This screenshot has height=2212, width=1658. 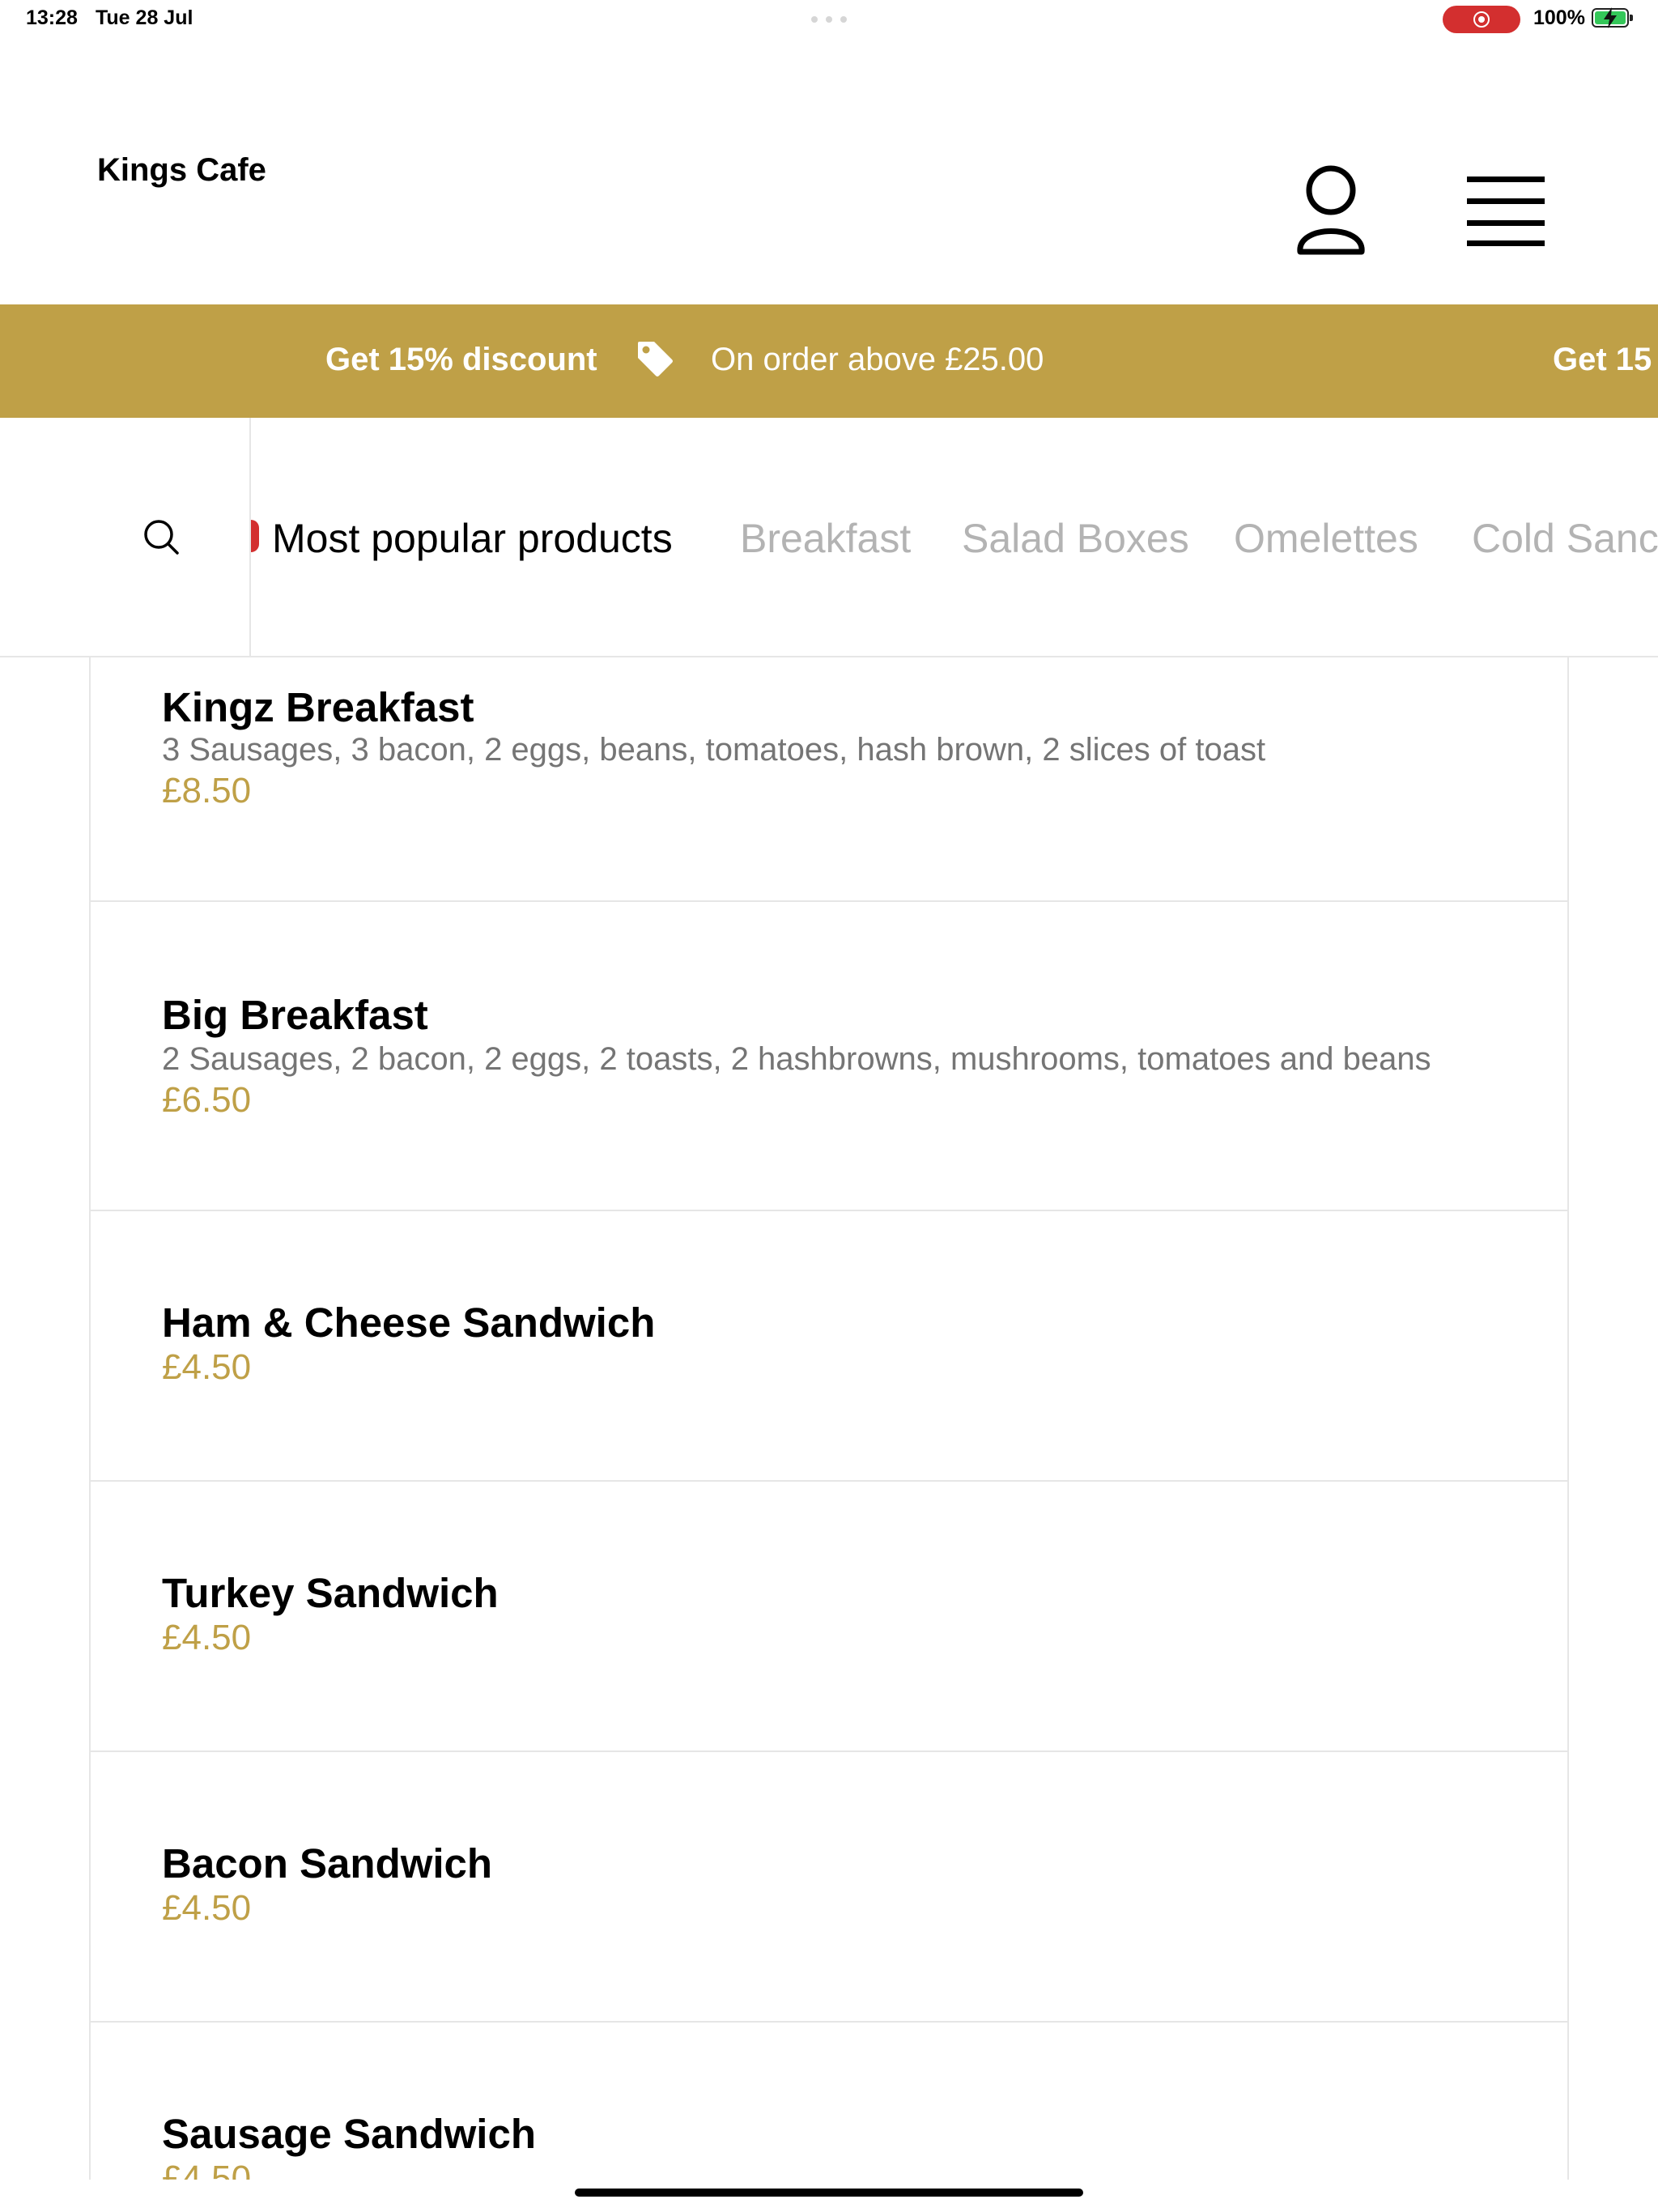 I want to click on charging-bolt-icon, so click(x=1610, y=18).